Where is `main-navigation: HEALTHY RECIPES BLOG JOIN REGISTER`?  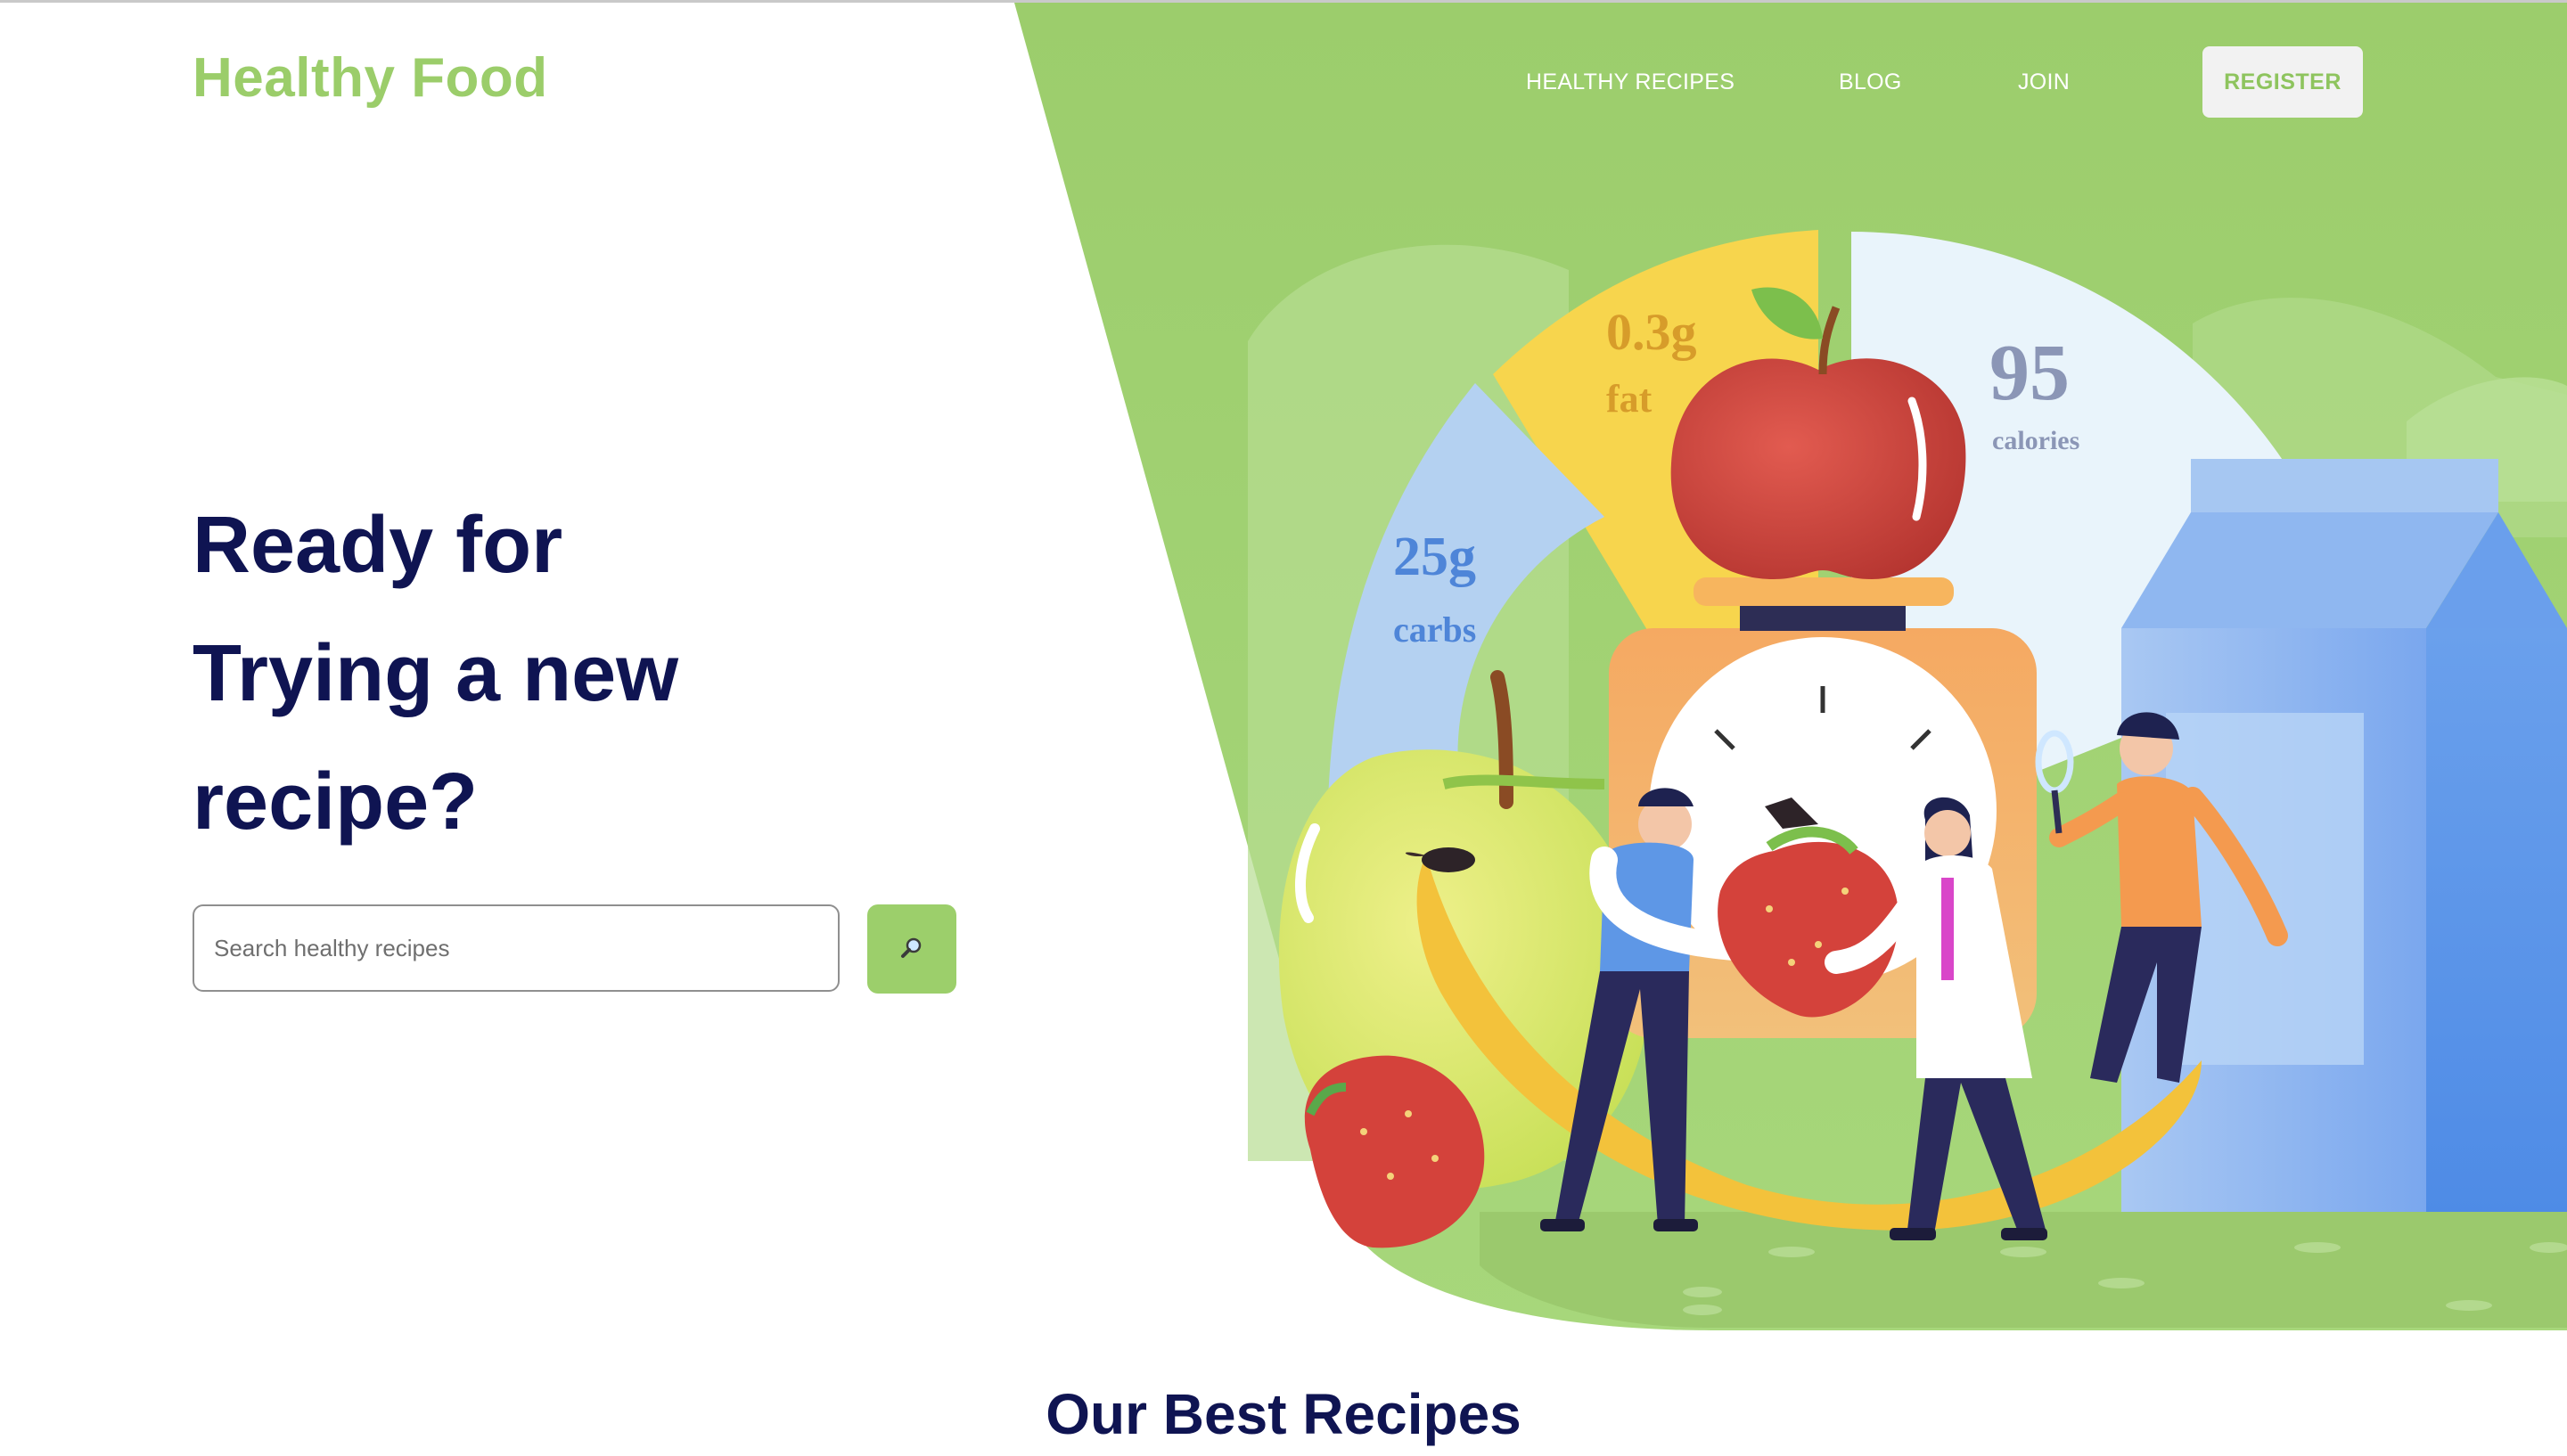
main-navigation: HEALTHY RECIPES BLOG JOIN REGISTER is located at coordinates (1283, 82).